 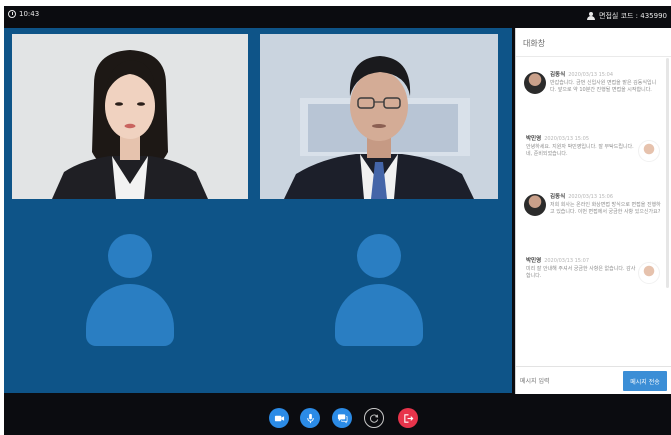 I want to click on user-icon, so click(x=591, y=16).